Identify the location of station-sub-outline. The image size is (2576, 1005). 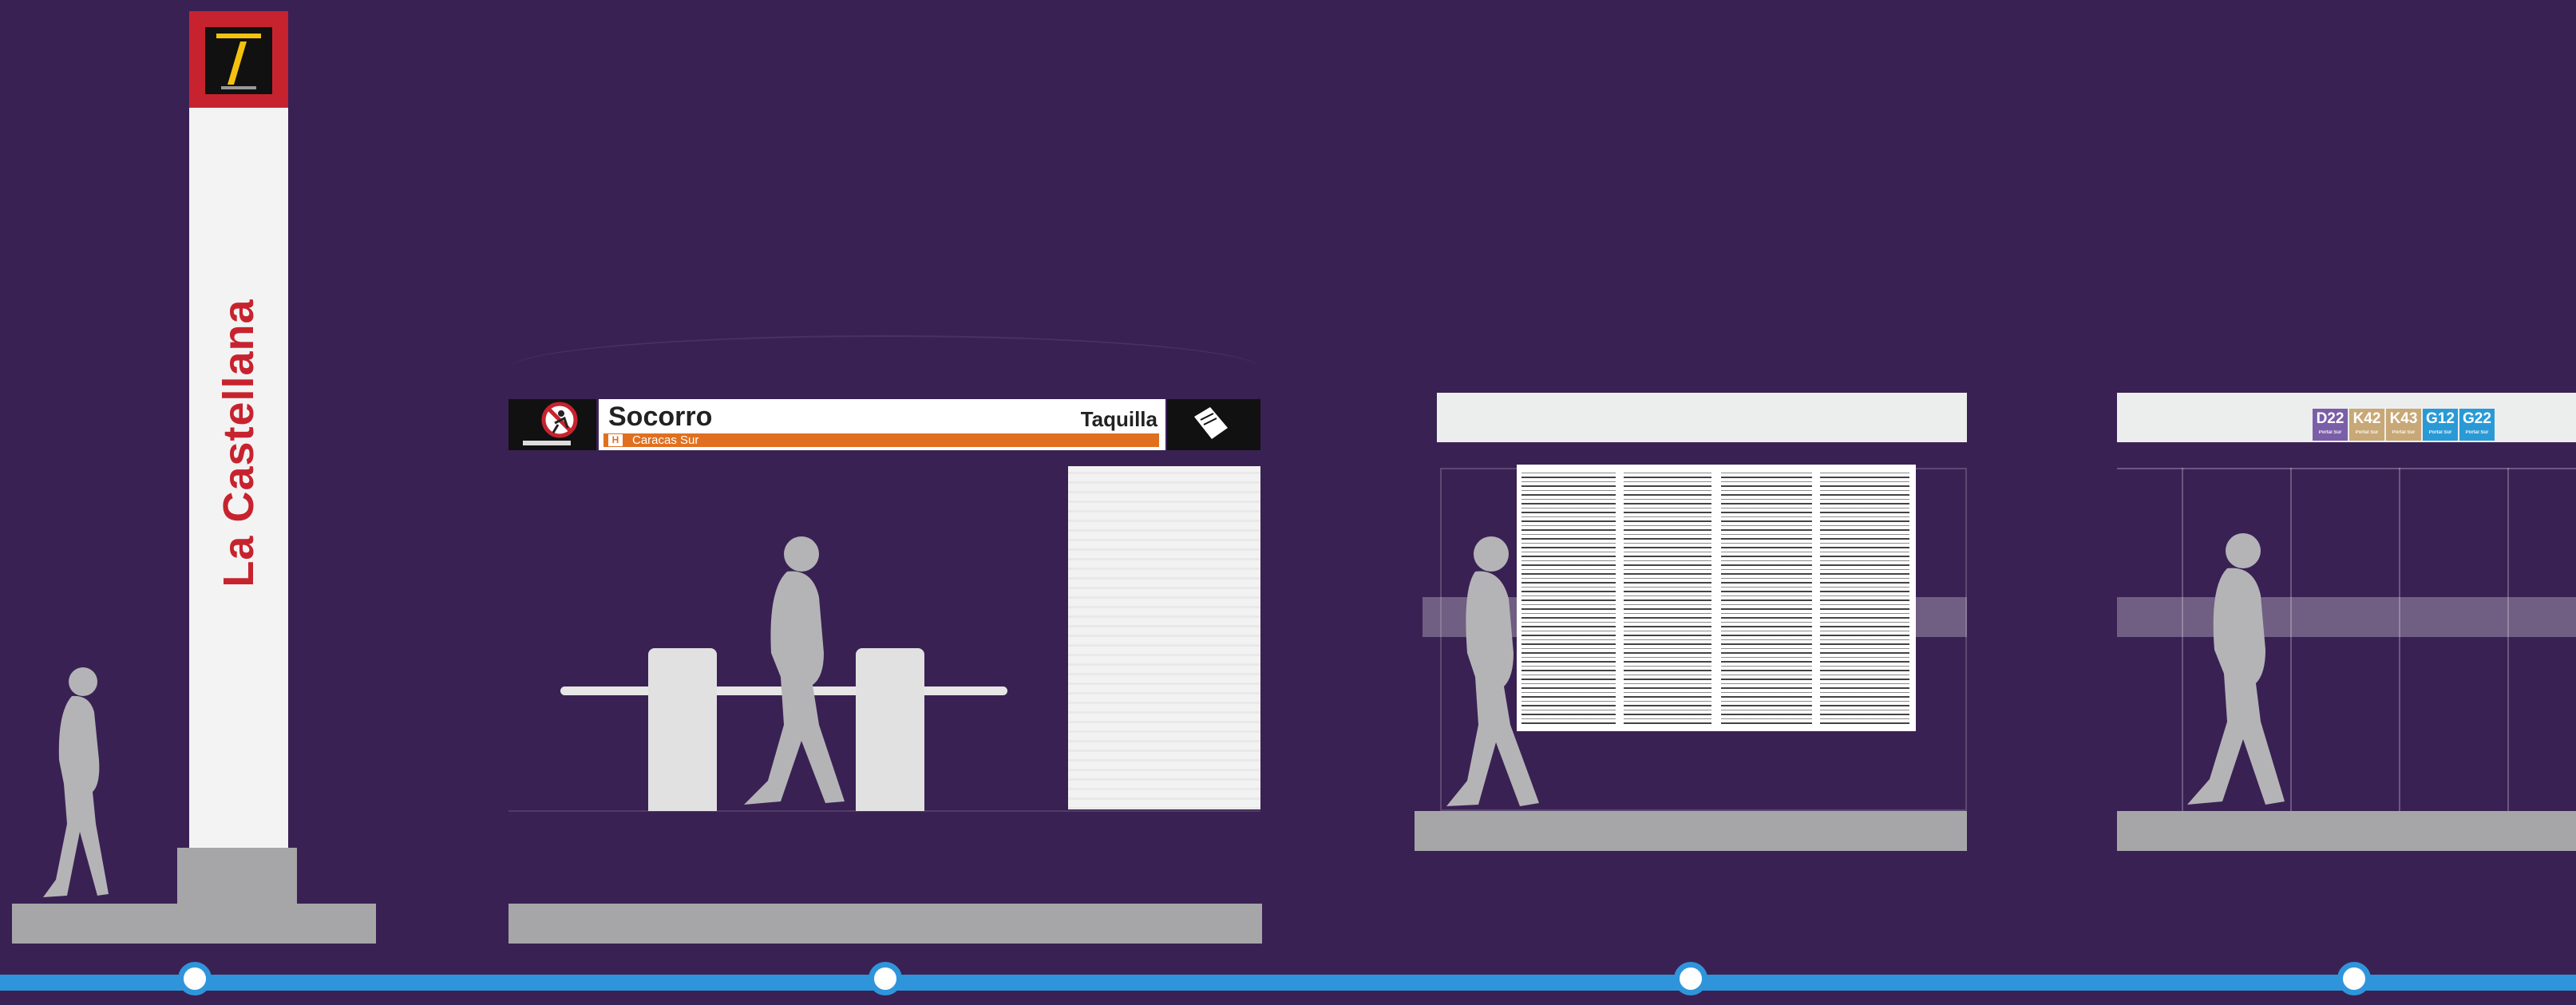
(884, 855).